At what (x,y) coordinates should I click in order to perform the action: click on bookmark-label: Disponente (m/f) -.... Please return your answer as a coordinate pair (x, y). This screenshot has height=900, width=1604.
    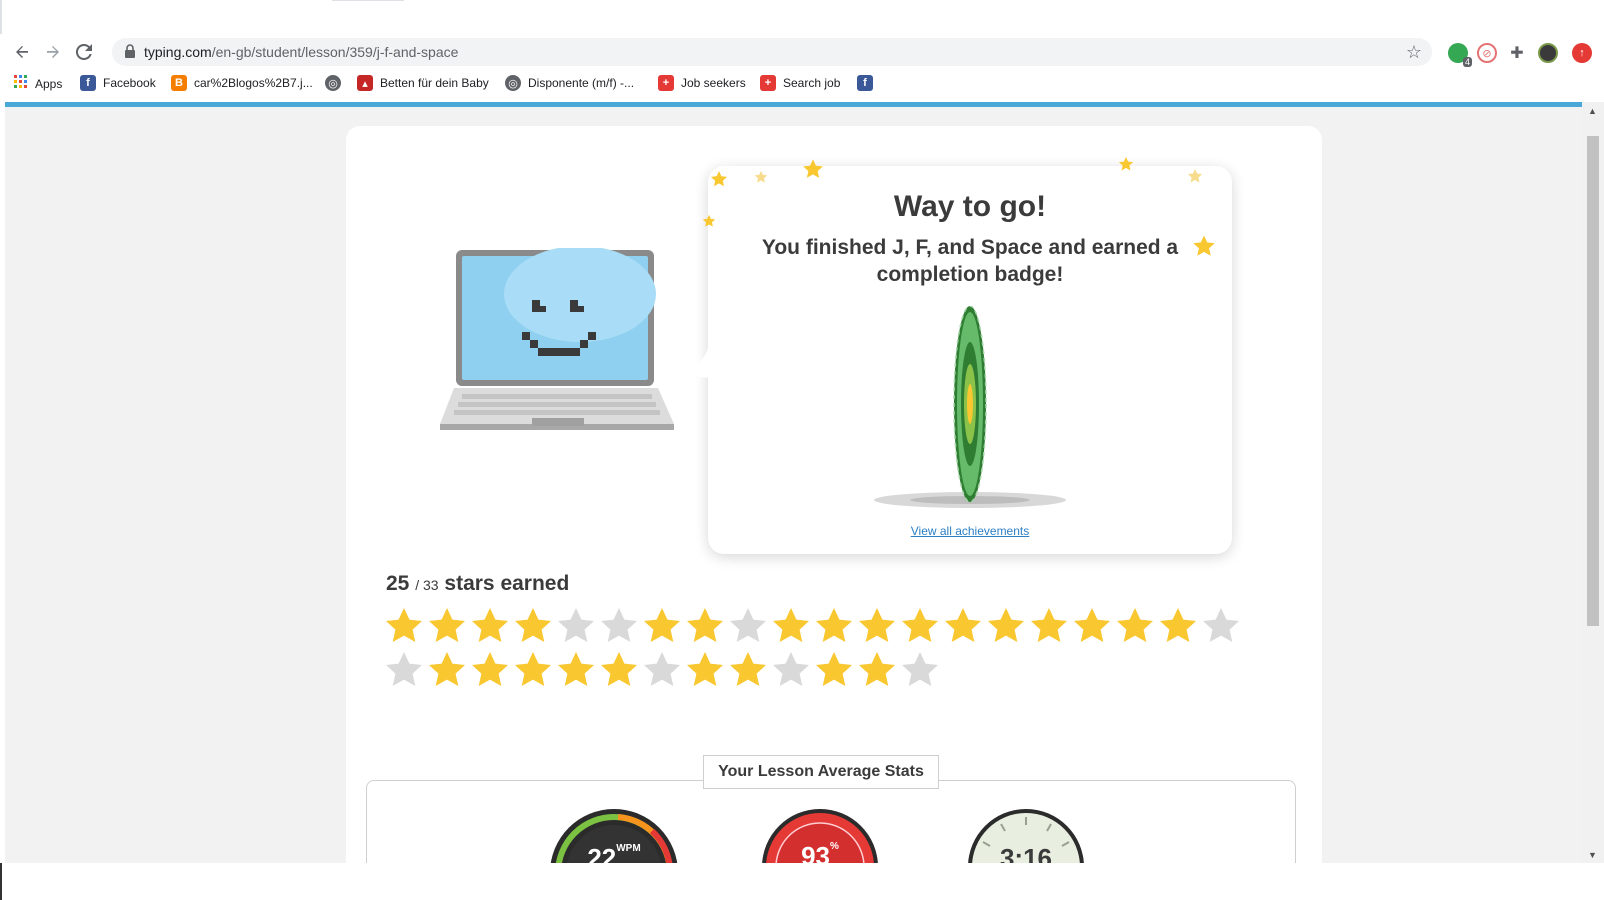
    Looking at the image, I should click on (581, 83).